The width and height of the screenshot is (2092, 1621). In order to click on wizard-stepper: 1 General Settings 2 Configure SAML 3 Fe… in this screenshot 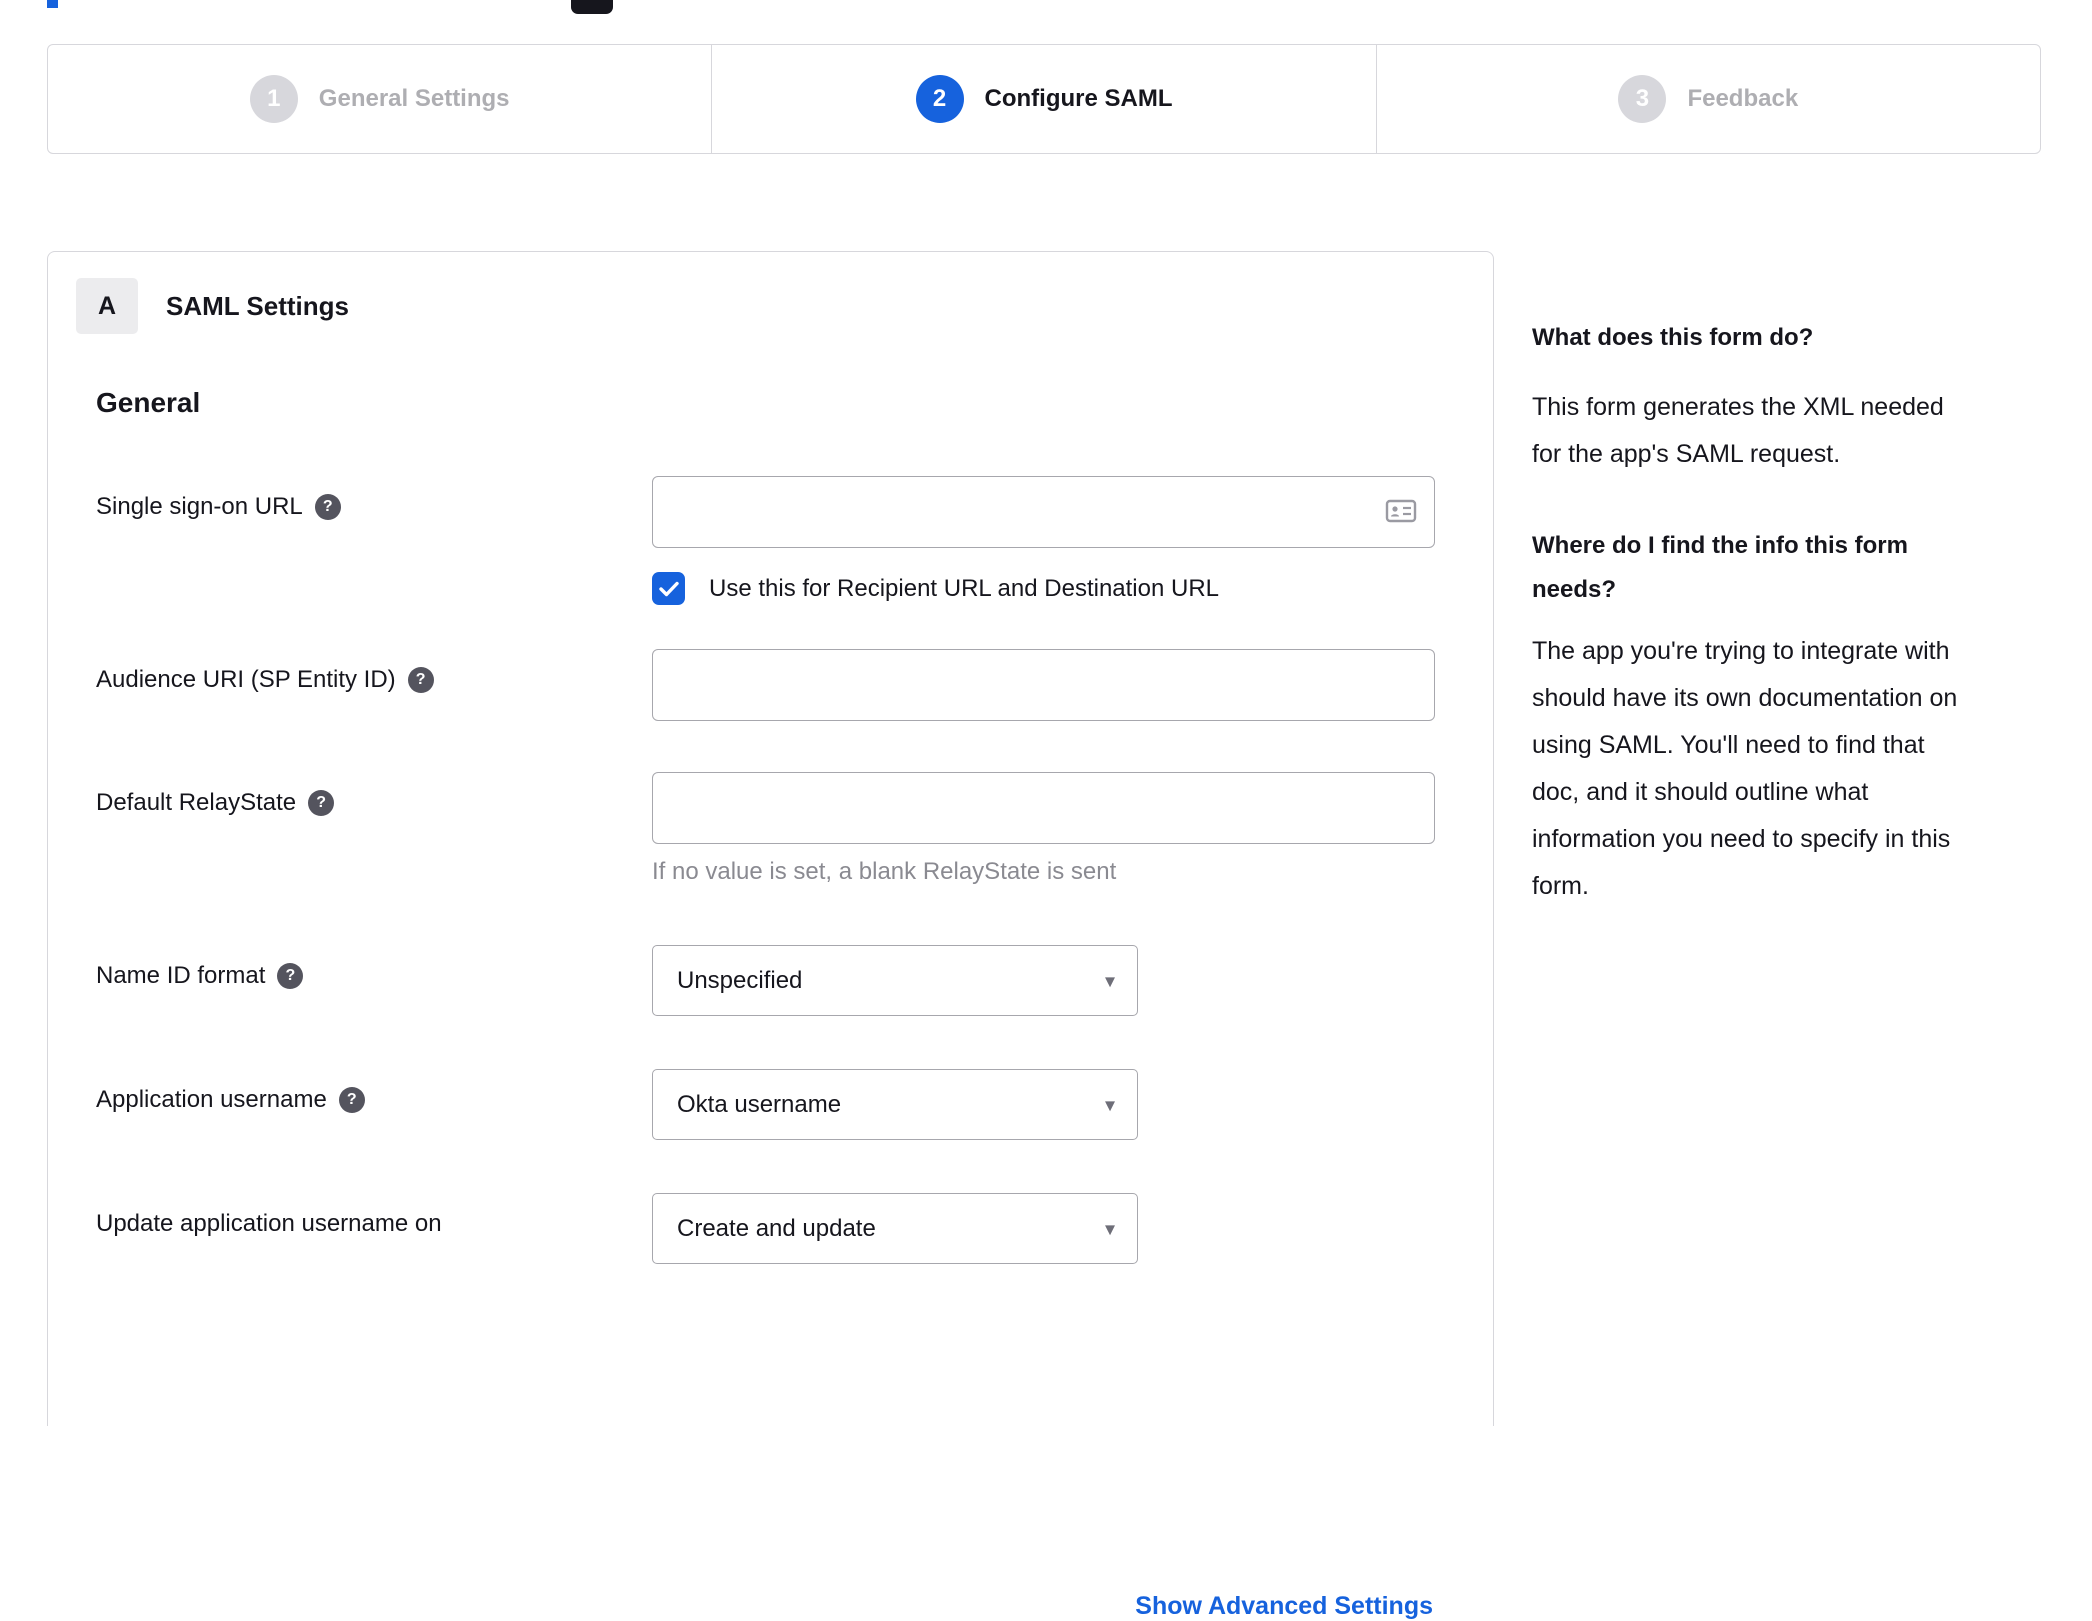, I will do `click(1044, 99)`.